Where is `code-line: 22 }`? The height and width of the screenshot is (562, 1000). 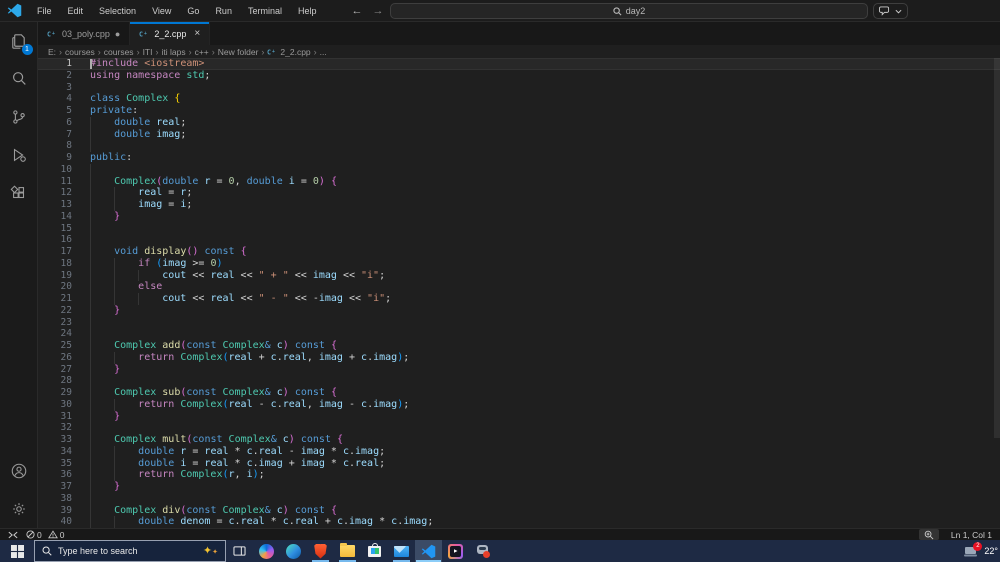 code-line: 22 } is located at coordinates (519, 310).